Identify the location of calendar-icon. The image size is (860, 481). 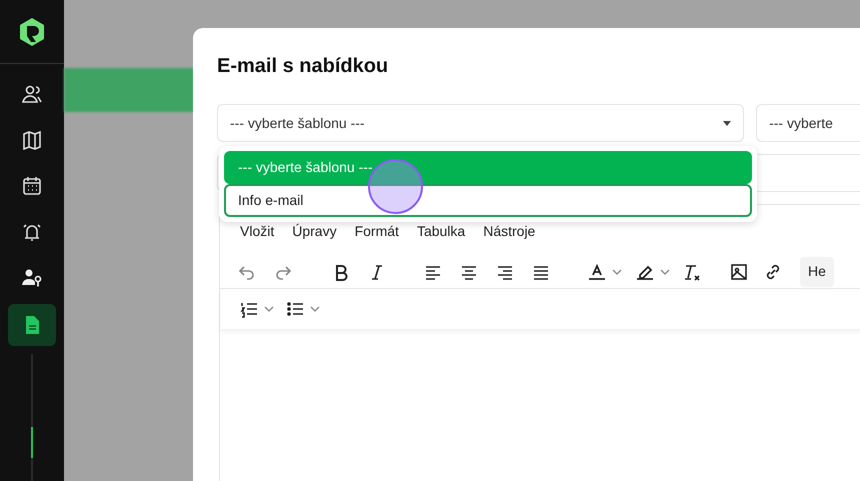
(32, 186).